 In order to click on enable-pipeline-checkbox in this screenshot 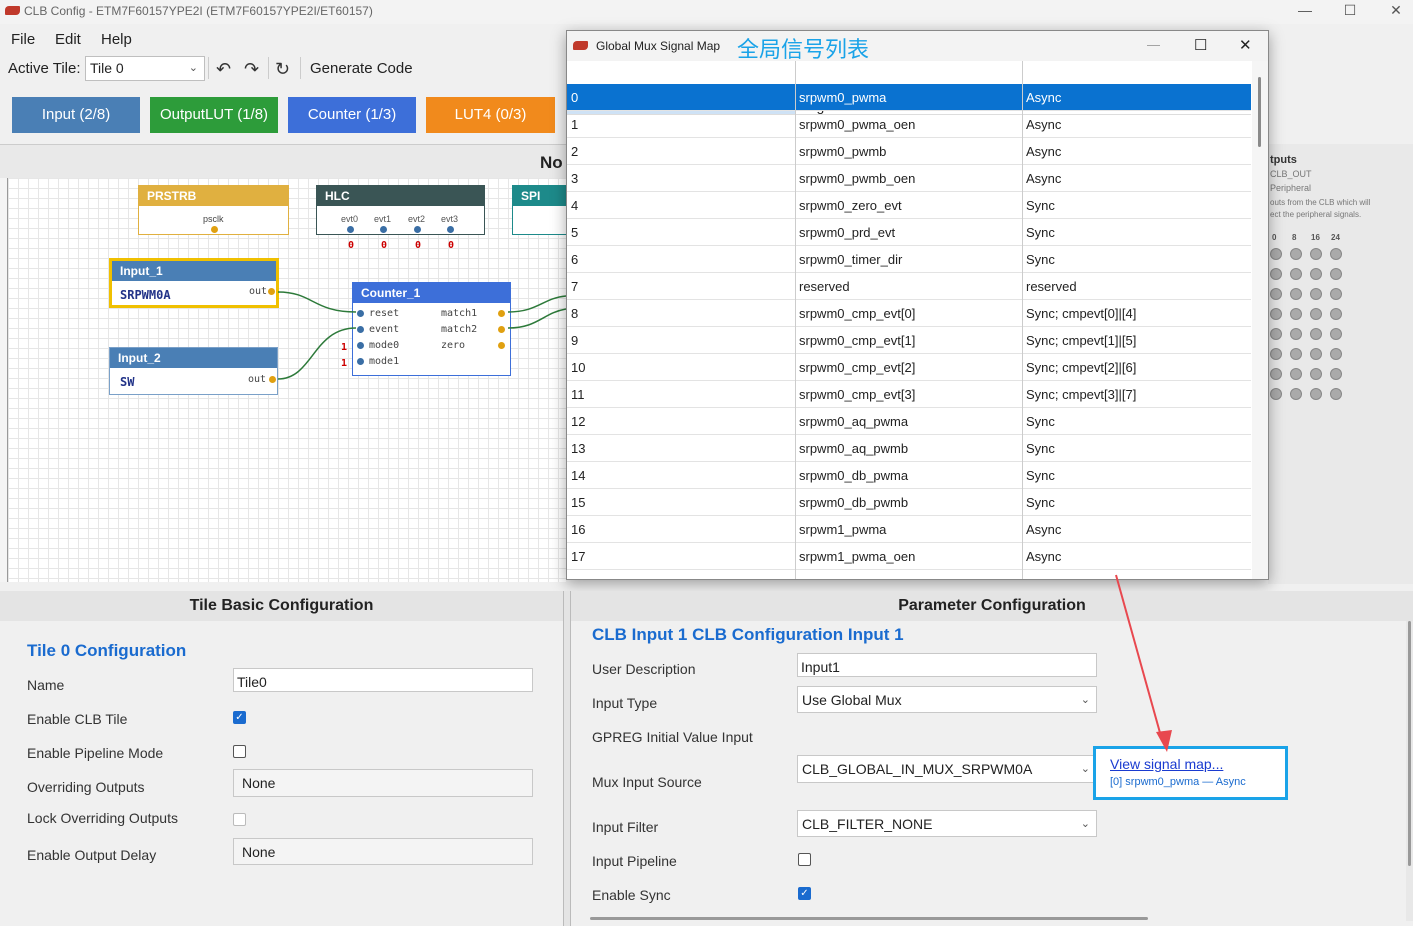, I will do `click(239, 751)`.